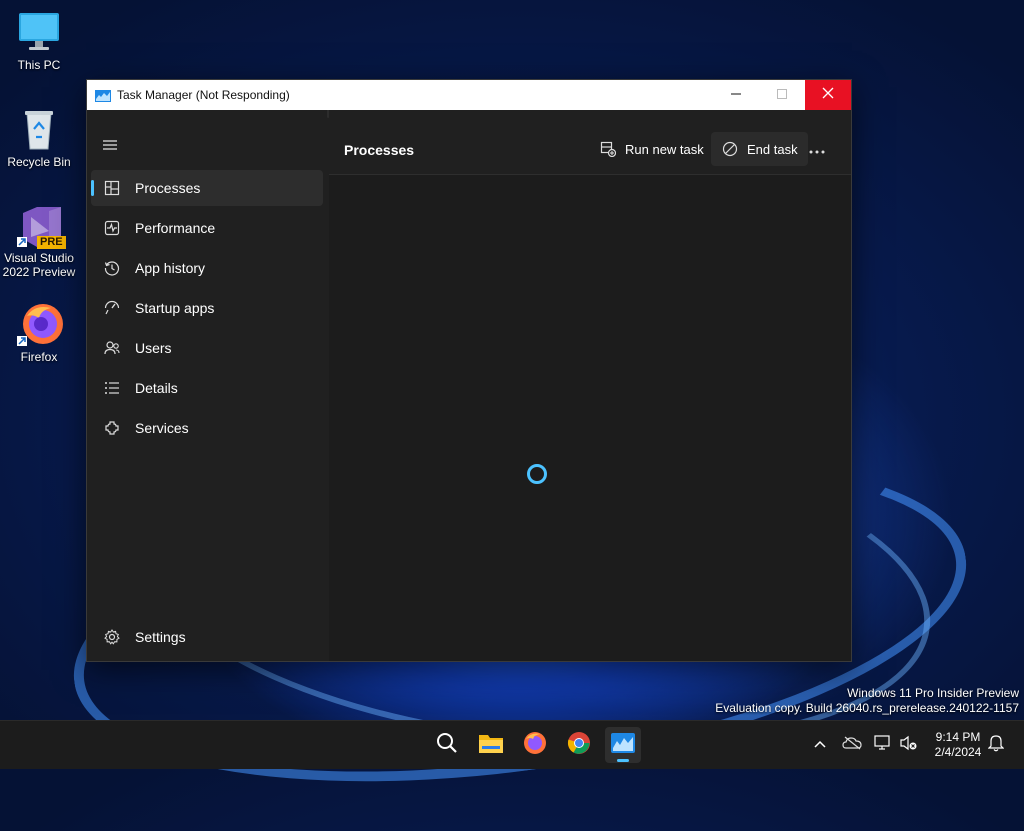 The image size is (1024, 831). Describe the element at coordinates (39, 272) in the screenshot. I see `desktop-icon-label: 2022 Preview` at that location.